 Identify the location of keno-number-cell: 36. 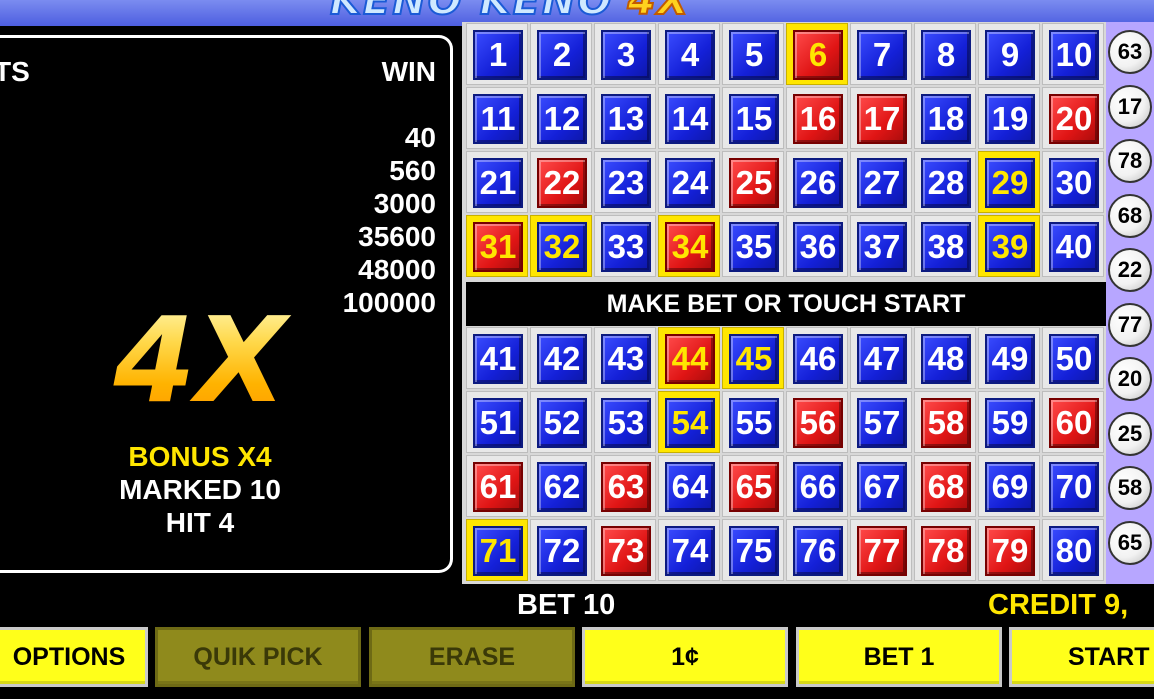
(817, 246).